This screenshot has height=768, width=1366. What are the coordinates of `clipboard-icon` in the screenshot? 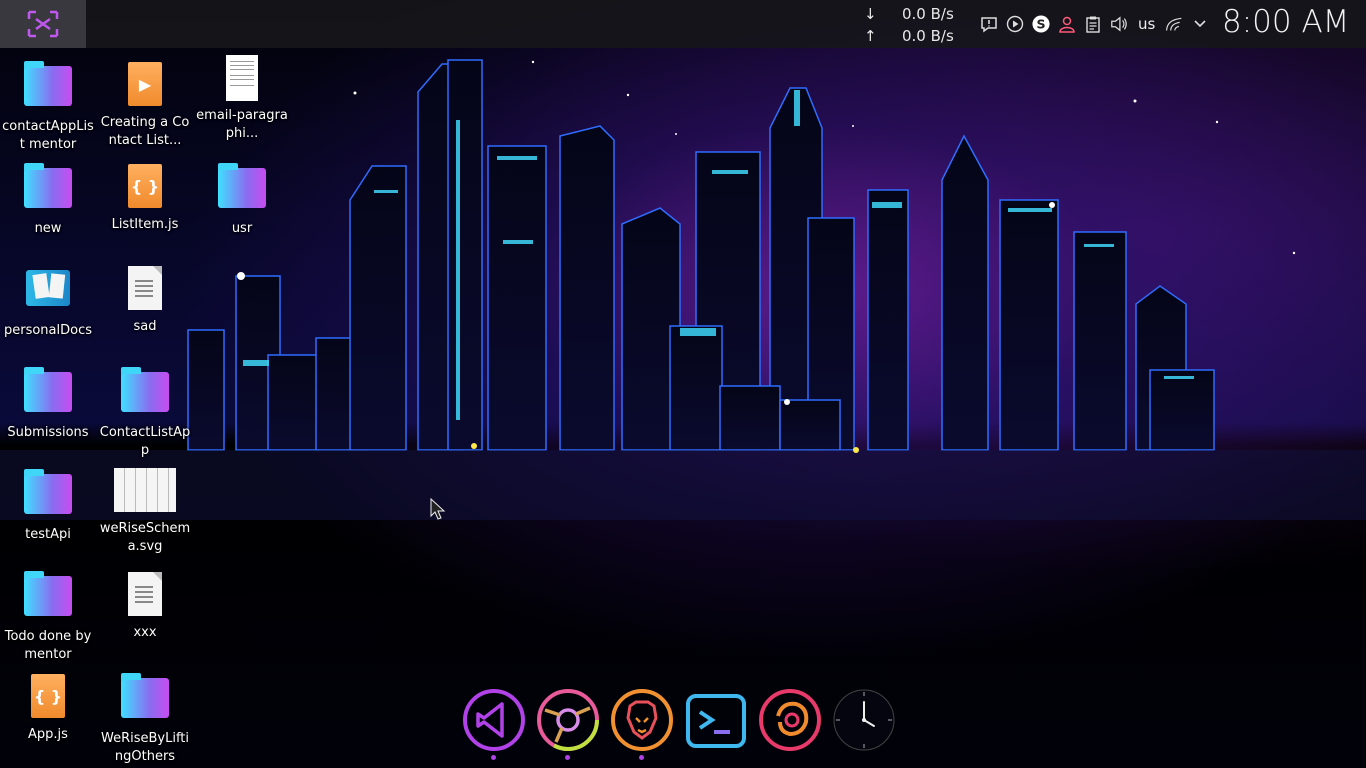 It's located at (1093, 24).